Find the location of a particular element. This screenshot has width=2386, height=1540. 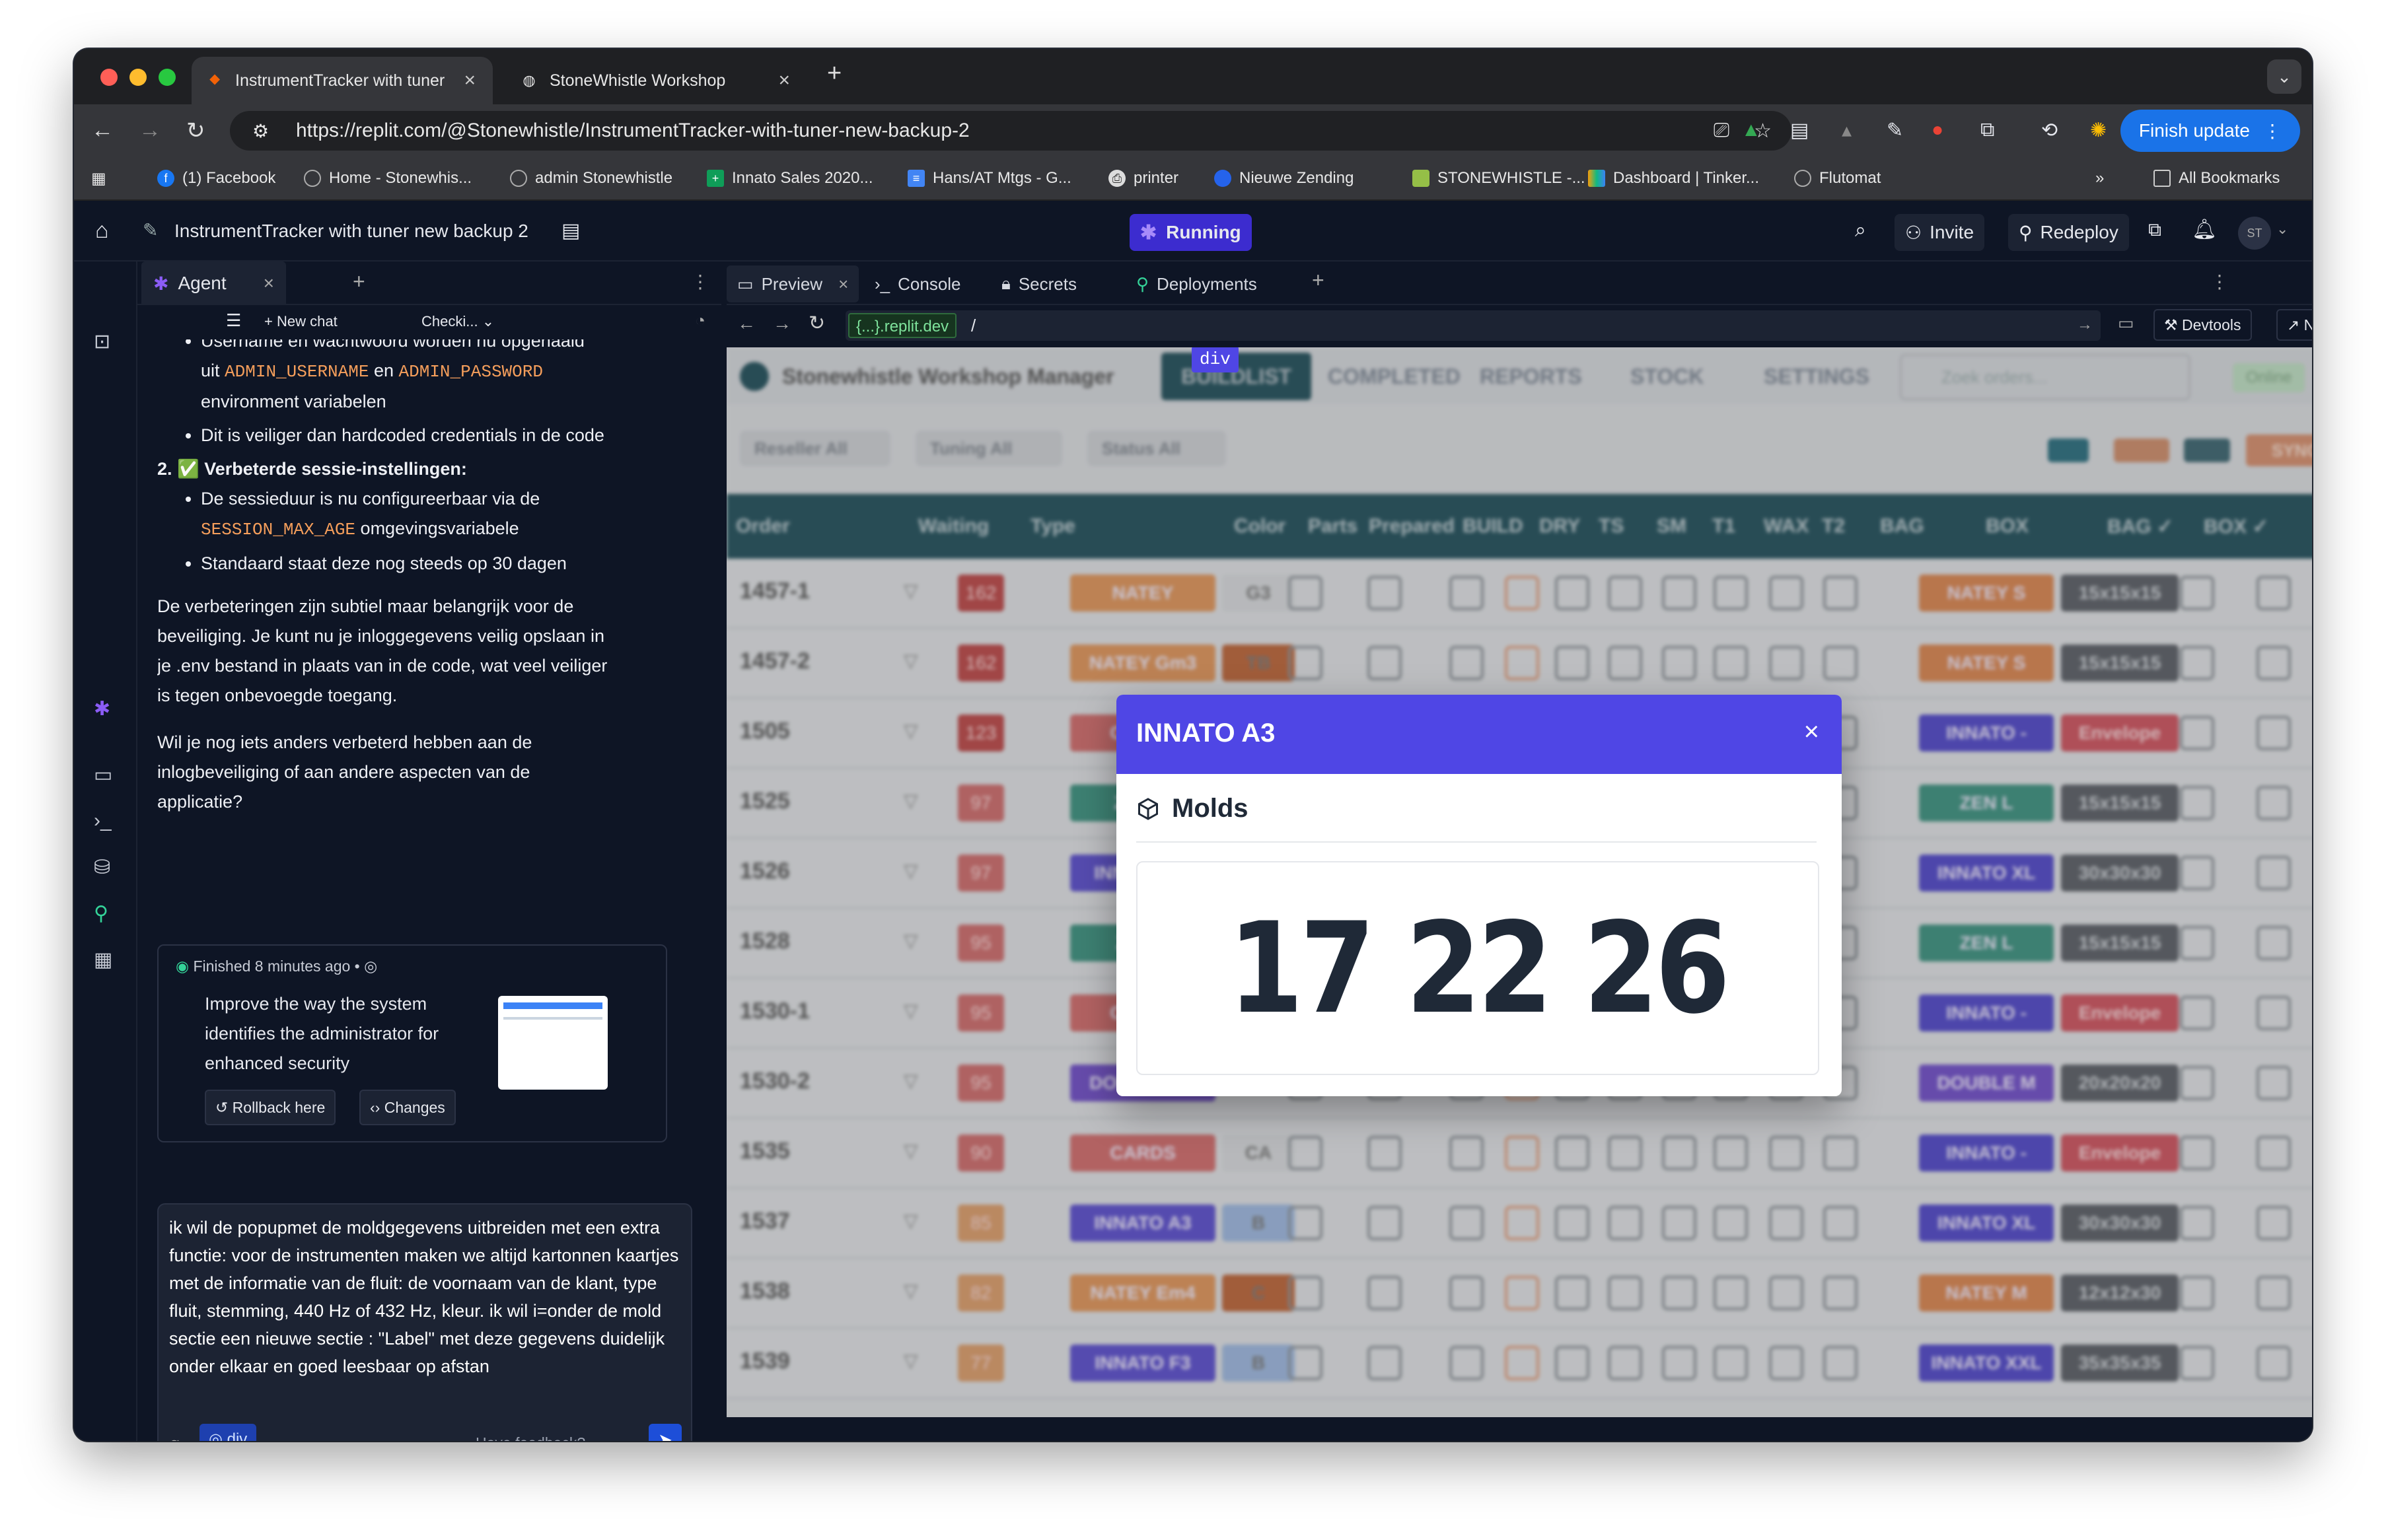

extension-icon: ▴ is located at coordinates (1847, 130).